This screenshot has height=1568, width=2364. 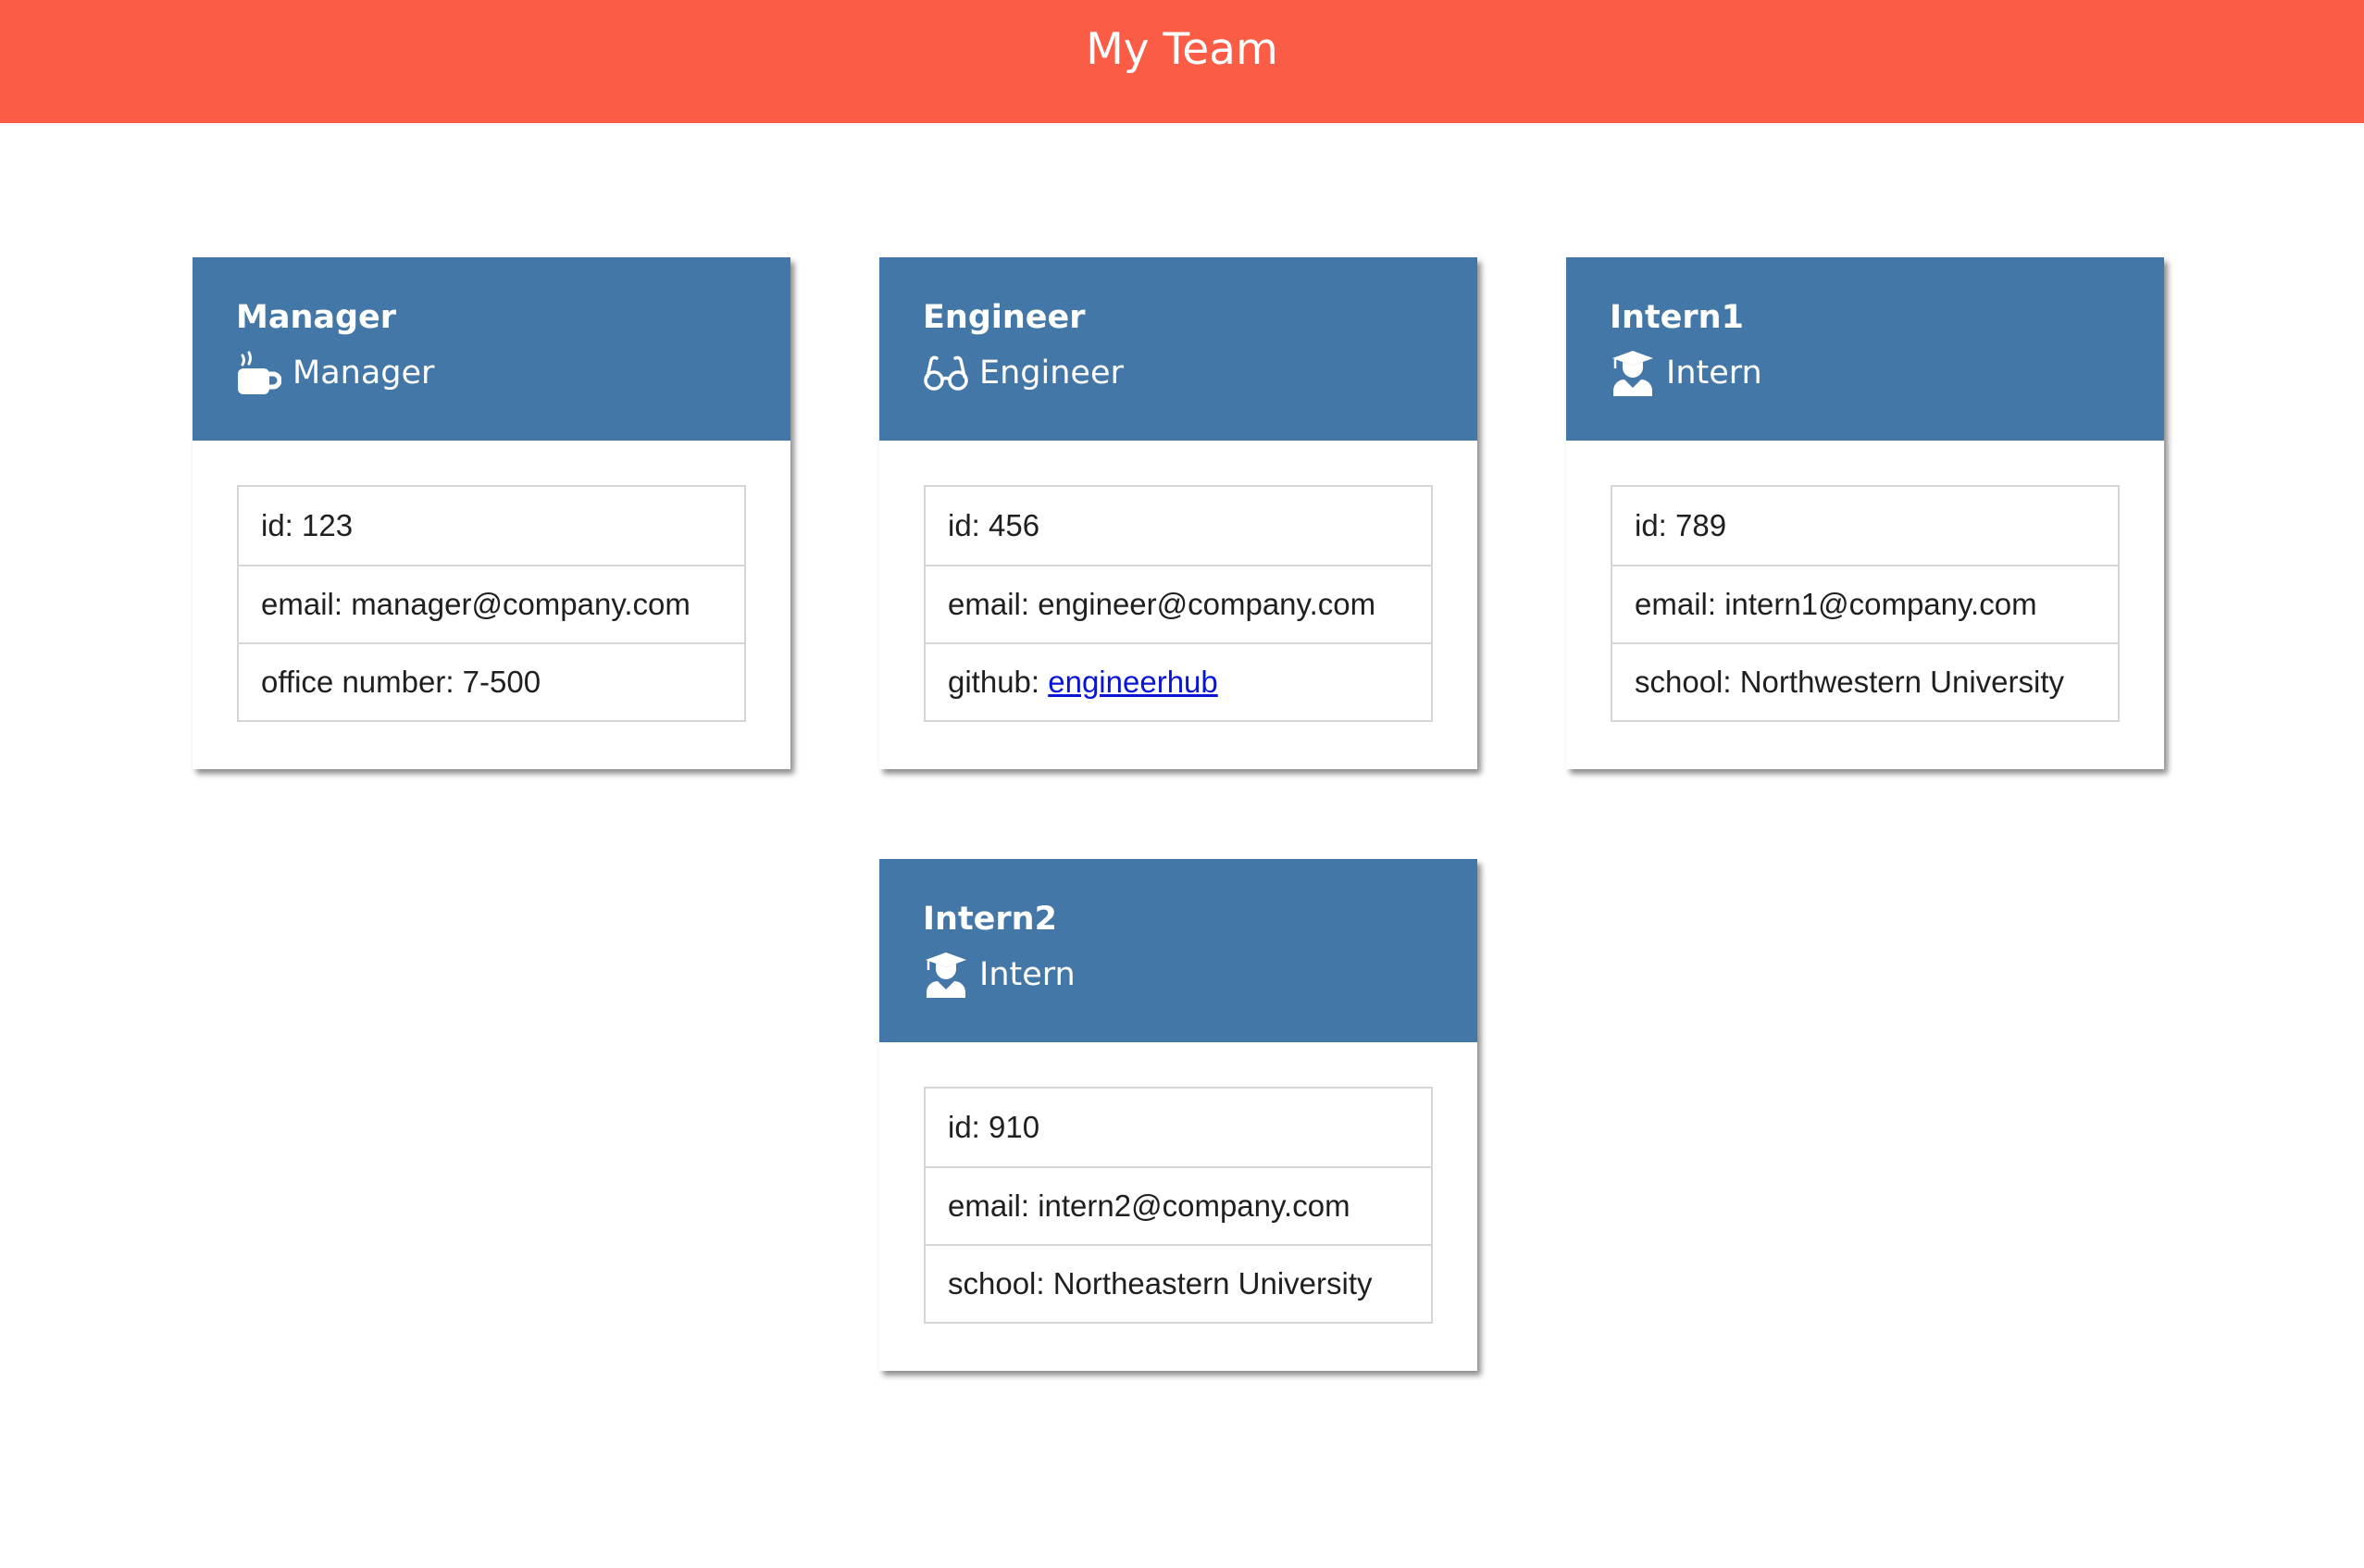 What do you see at coordinates (307, 525) in the screenshot?
I see `id-item: id: 123` at bounding box center [307, 525].